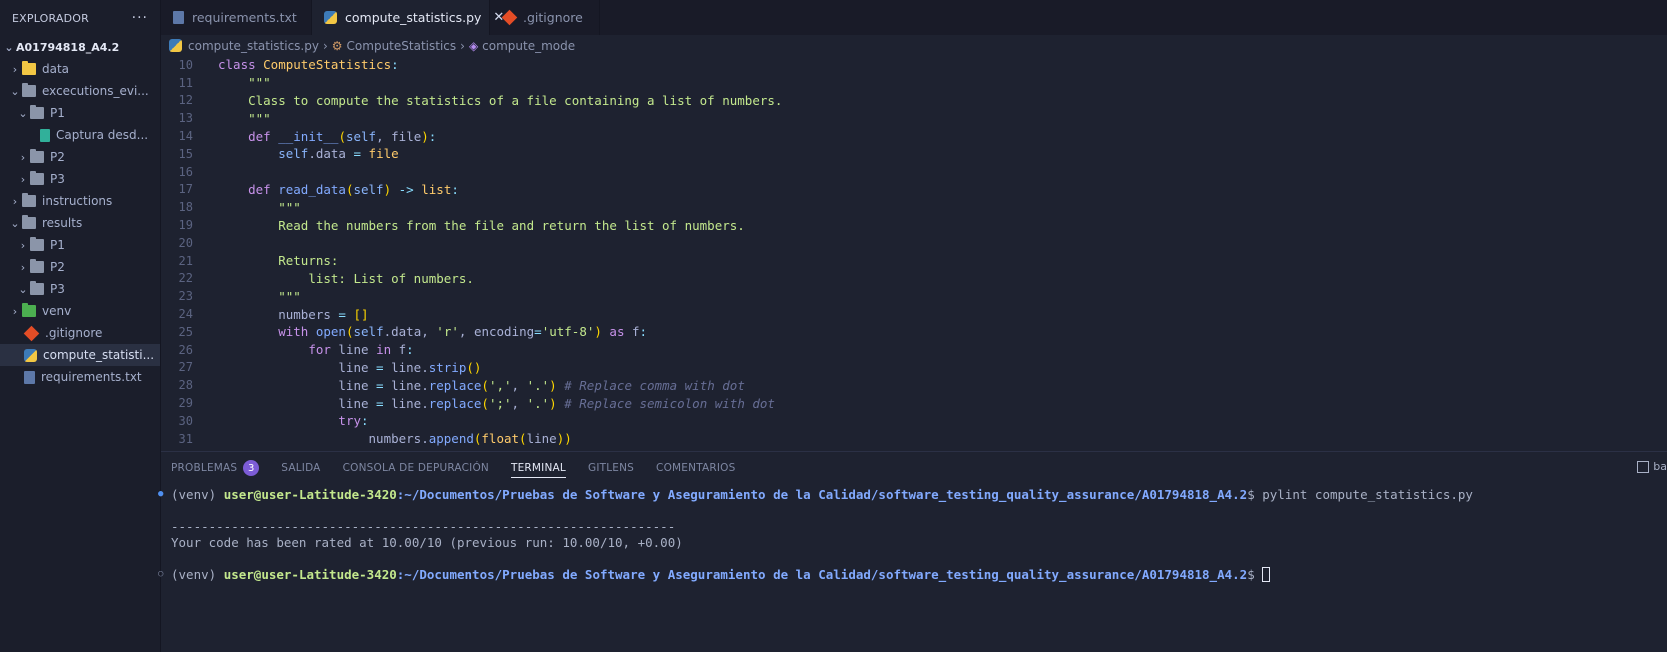  Describe the element at coordinates (538, 470) in the screenshot. I see `panel-tab-terminal: TERMINAL` at that location.